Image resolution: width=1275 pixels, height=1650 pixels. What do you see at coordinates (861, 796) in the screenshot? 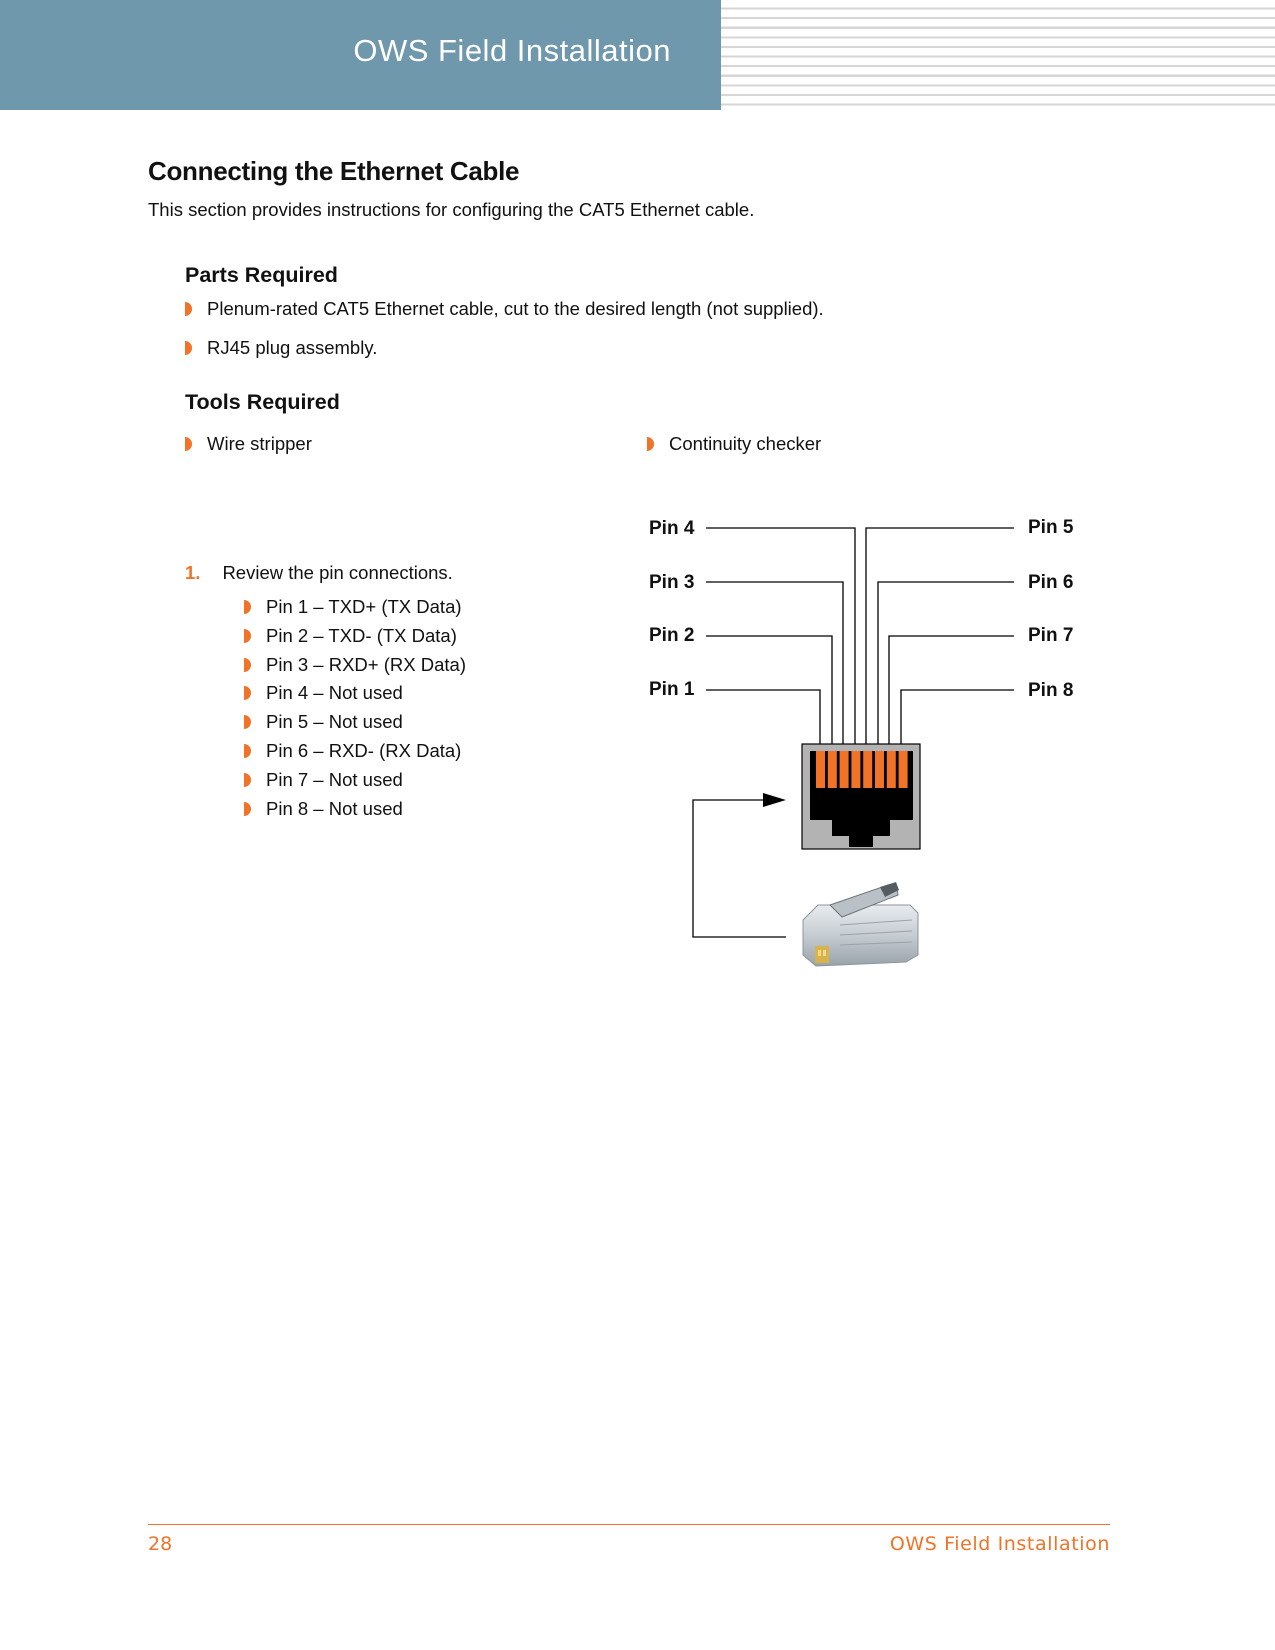
I see `rj45-jack-icon` at bounding box center [861, 796].